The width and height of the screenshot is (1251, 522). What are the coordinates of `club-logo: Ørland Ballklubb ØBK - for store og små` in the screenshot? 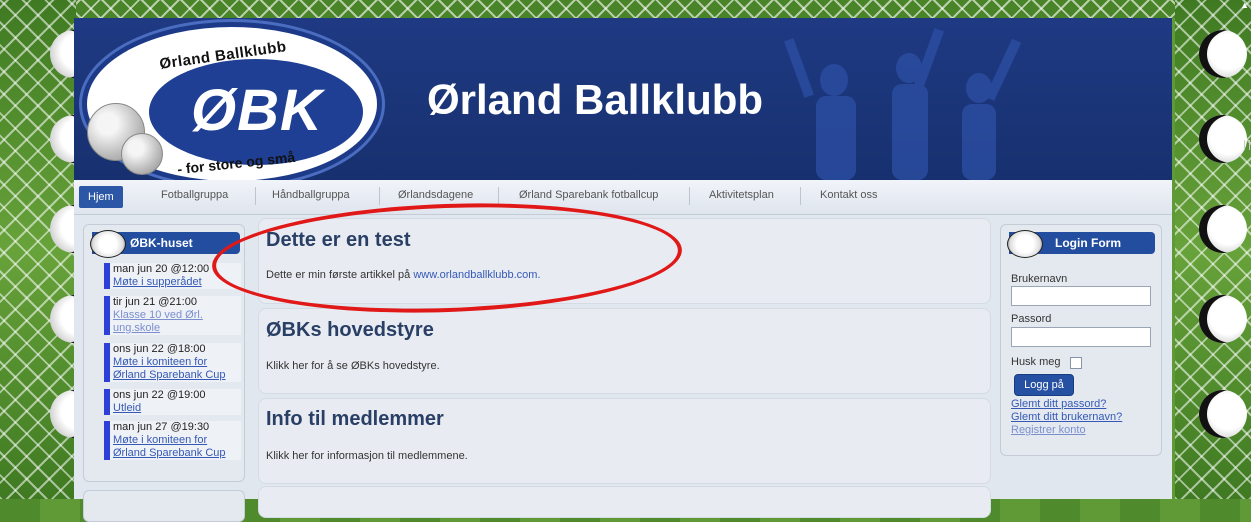 It's located at (232, 101).